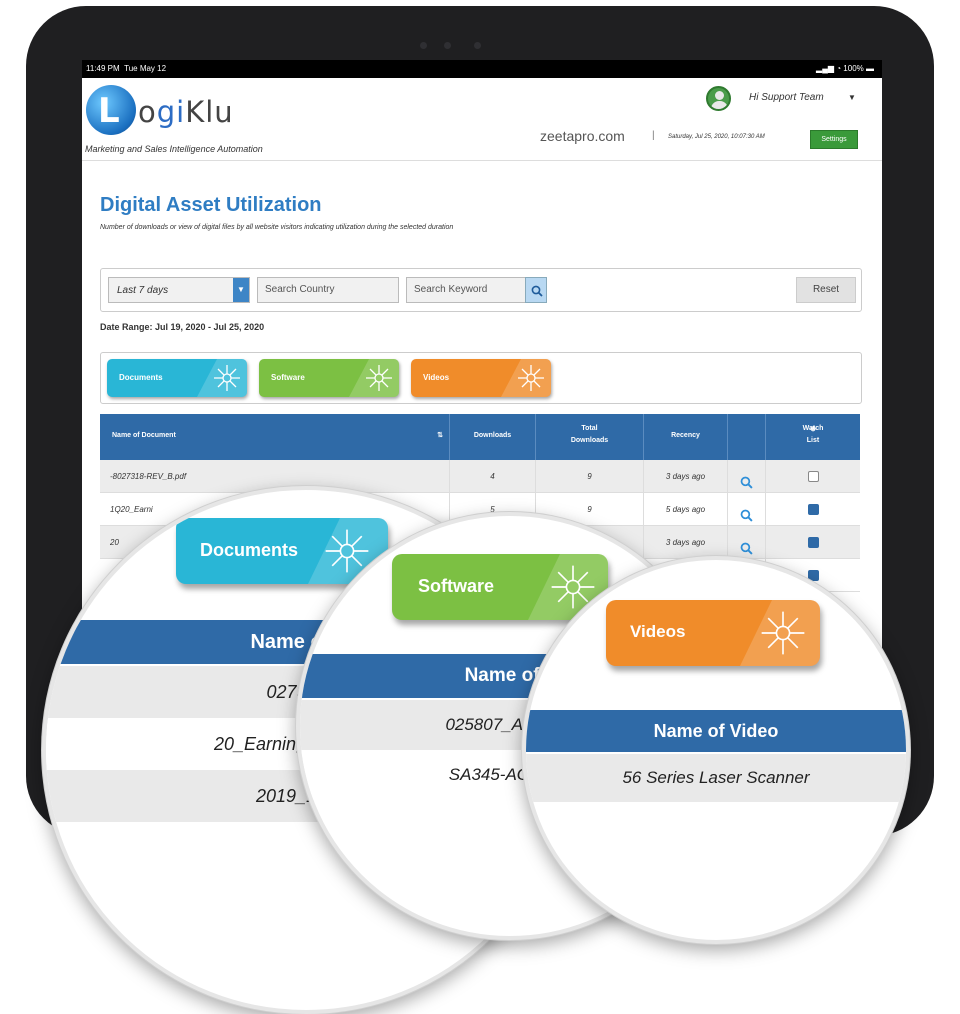  Describe the element at coordinates (186, 112) in the screenshot. I see `logo-wordmark: ogiKlu` at that location.